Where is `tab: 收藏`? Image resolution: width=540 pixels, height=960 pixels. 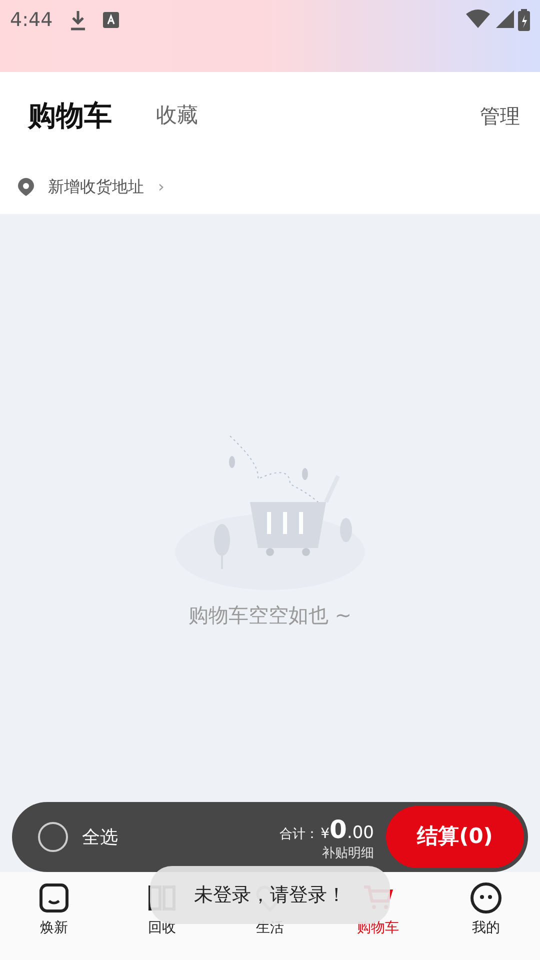 tab: 收藏 is located at coordinates (177, 116).